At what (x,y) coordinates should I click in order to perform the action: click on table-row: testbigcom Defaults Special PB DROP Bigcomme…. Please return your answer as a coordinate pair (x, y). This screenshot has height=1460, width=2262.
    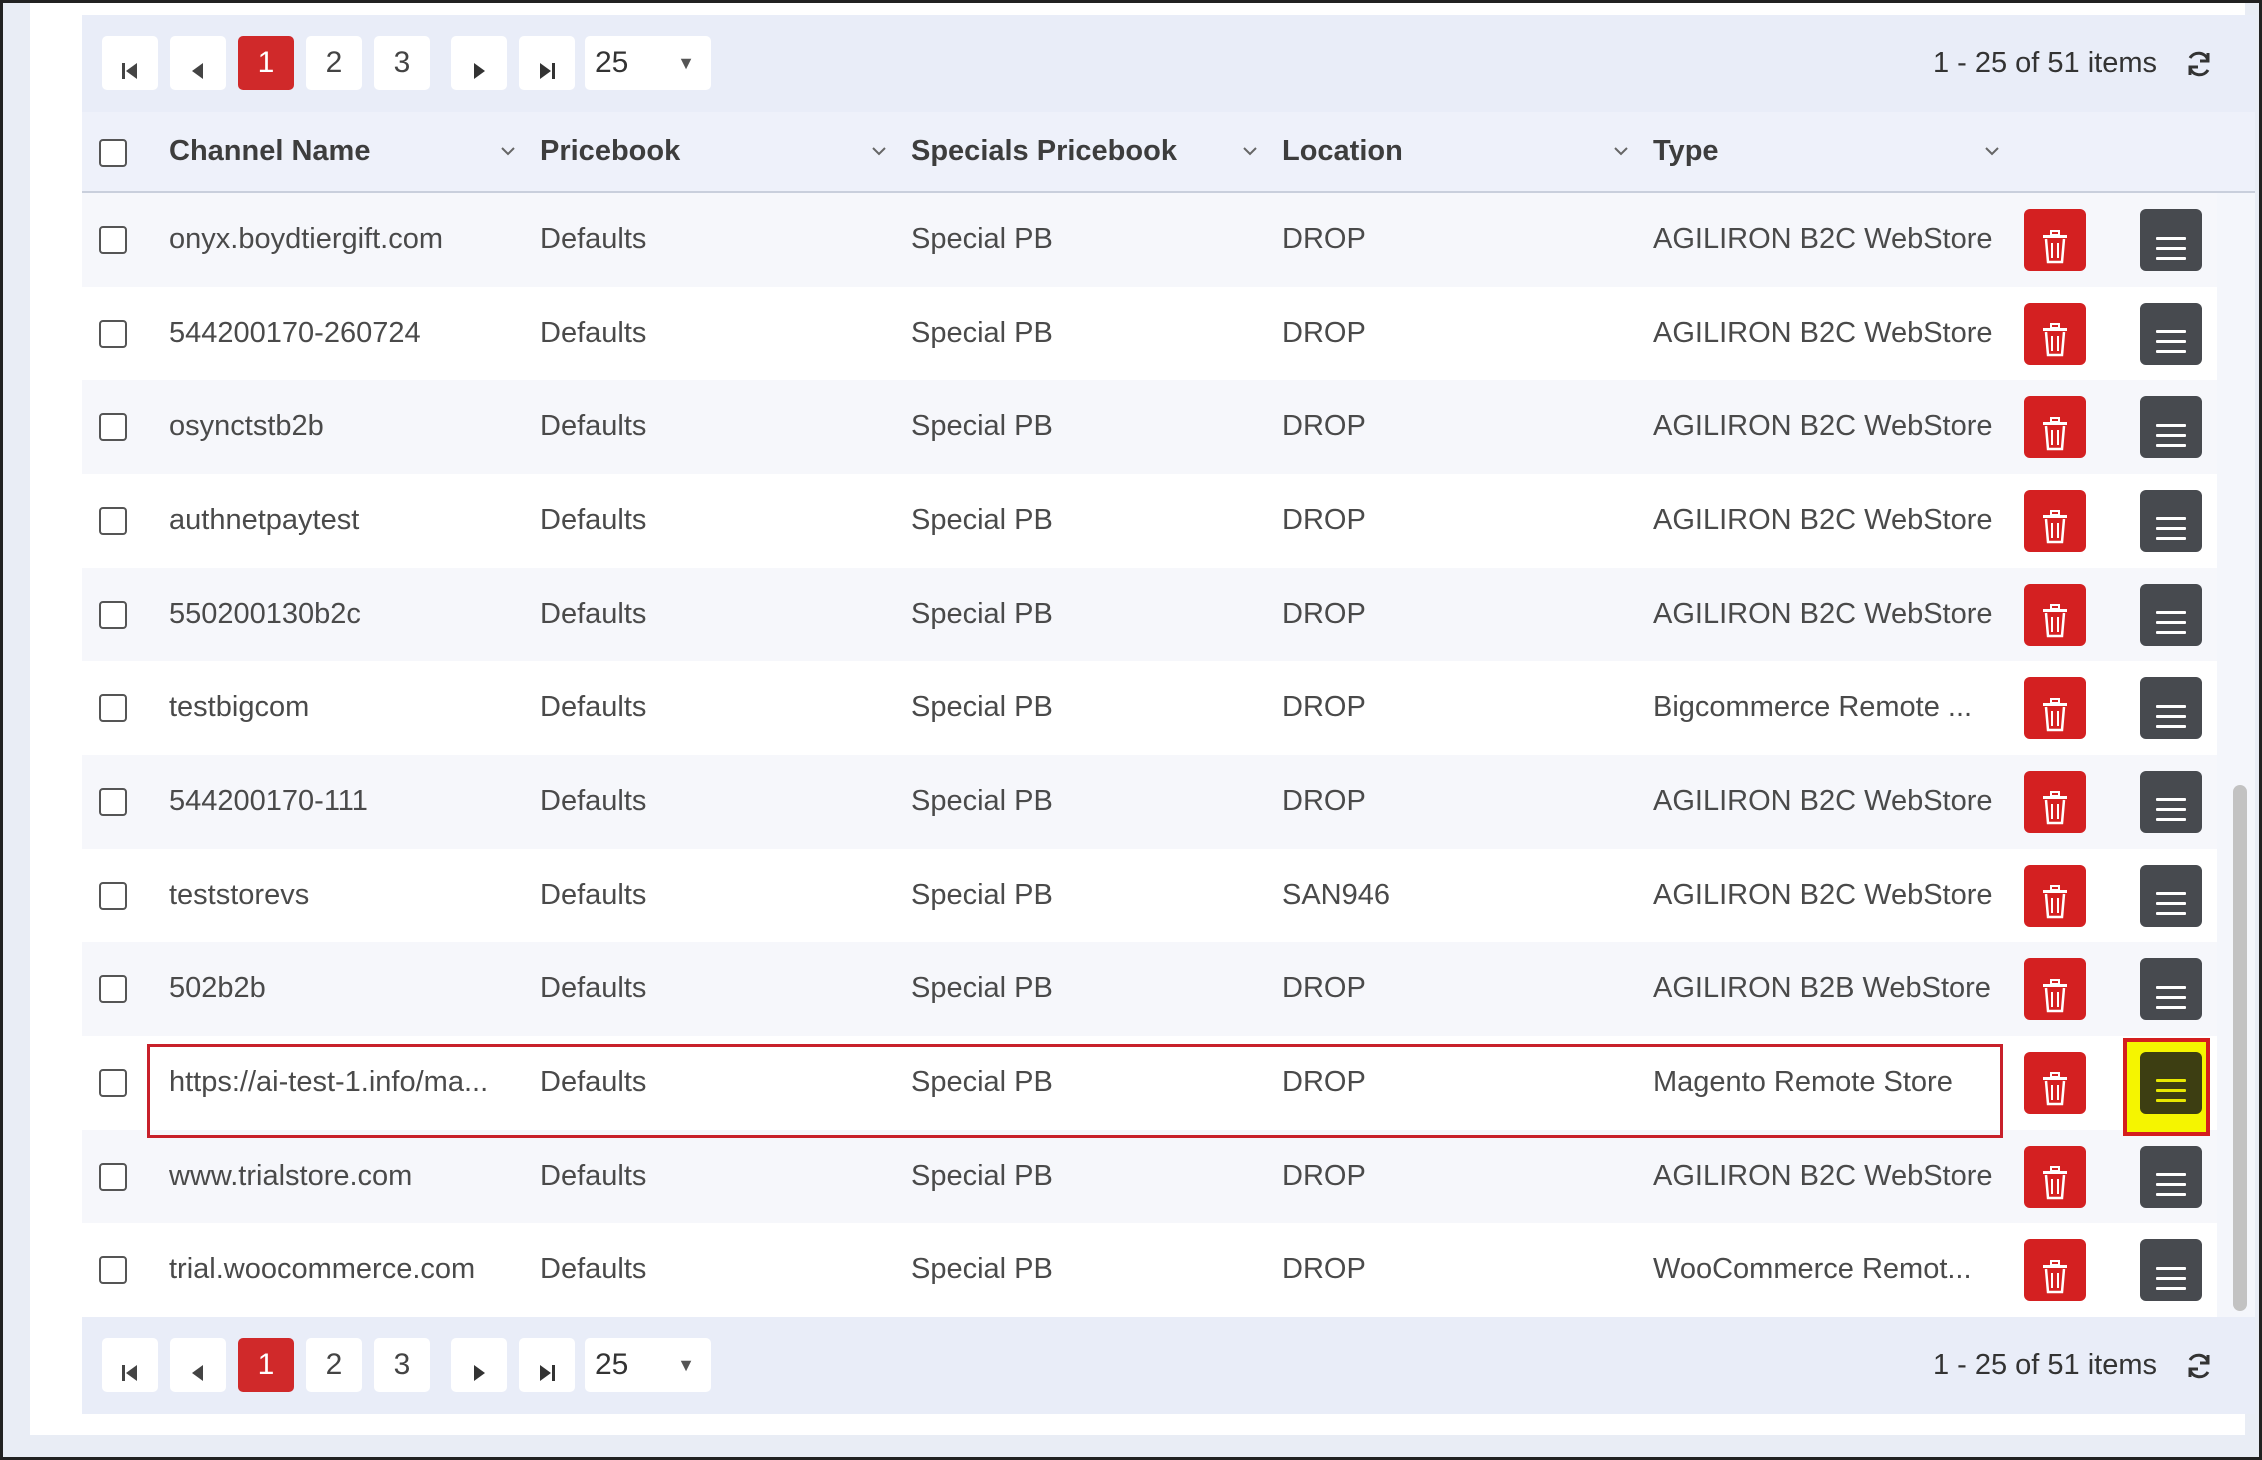
    Looking at the image, I should click on (1149, 708).